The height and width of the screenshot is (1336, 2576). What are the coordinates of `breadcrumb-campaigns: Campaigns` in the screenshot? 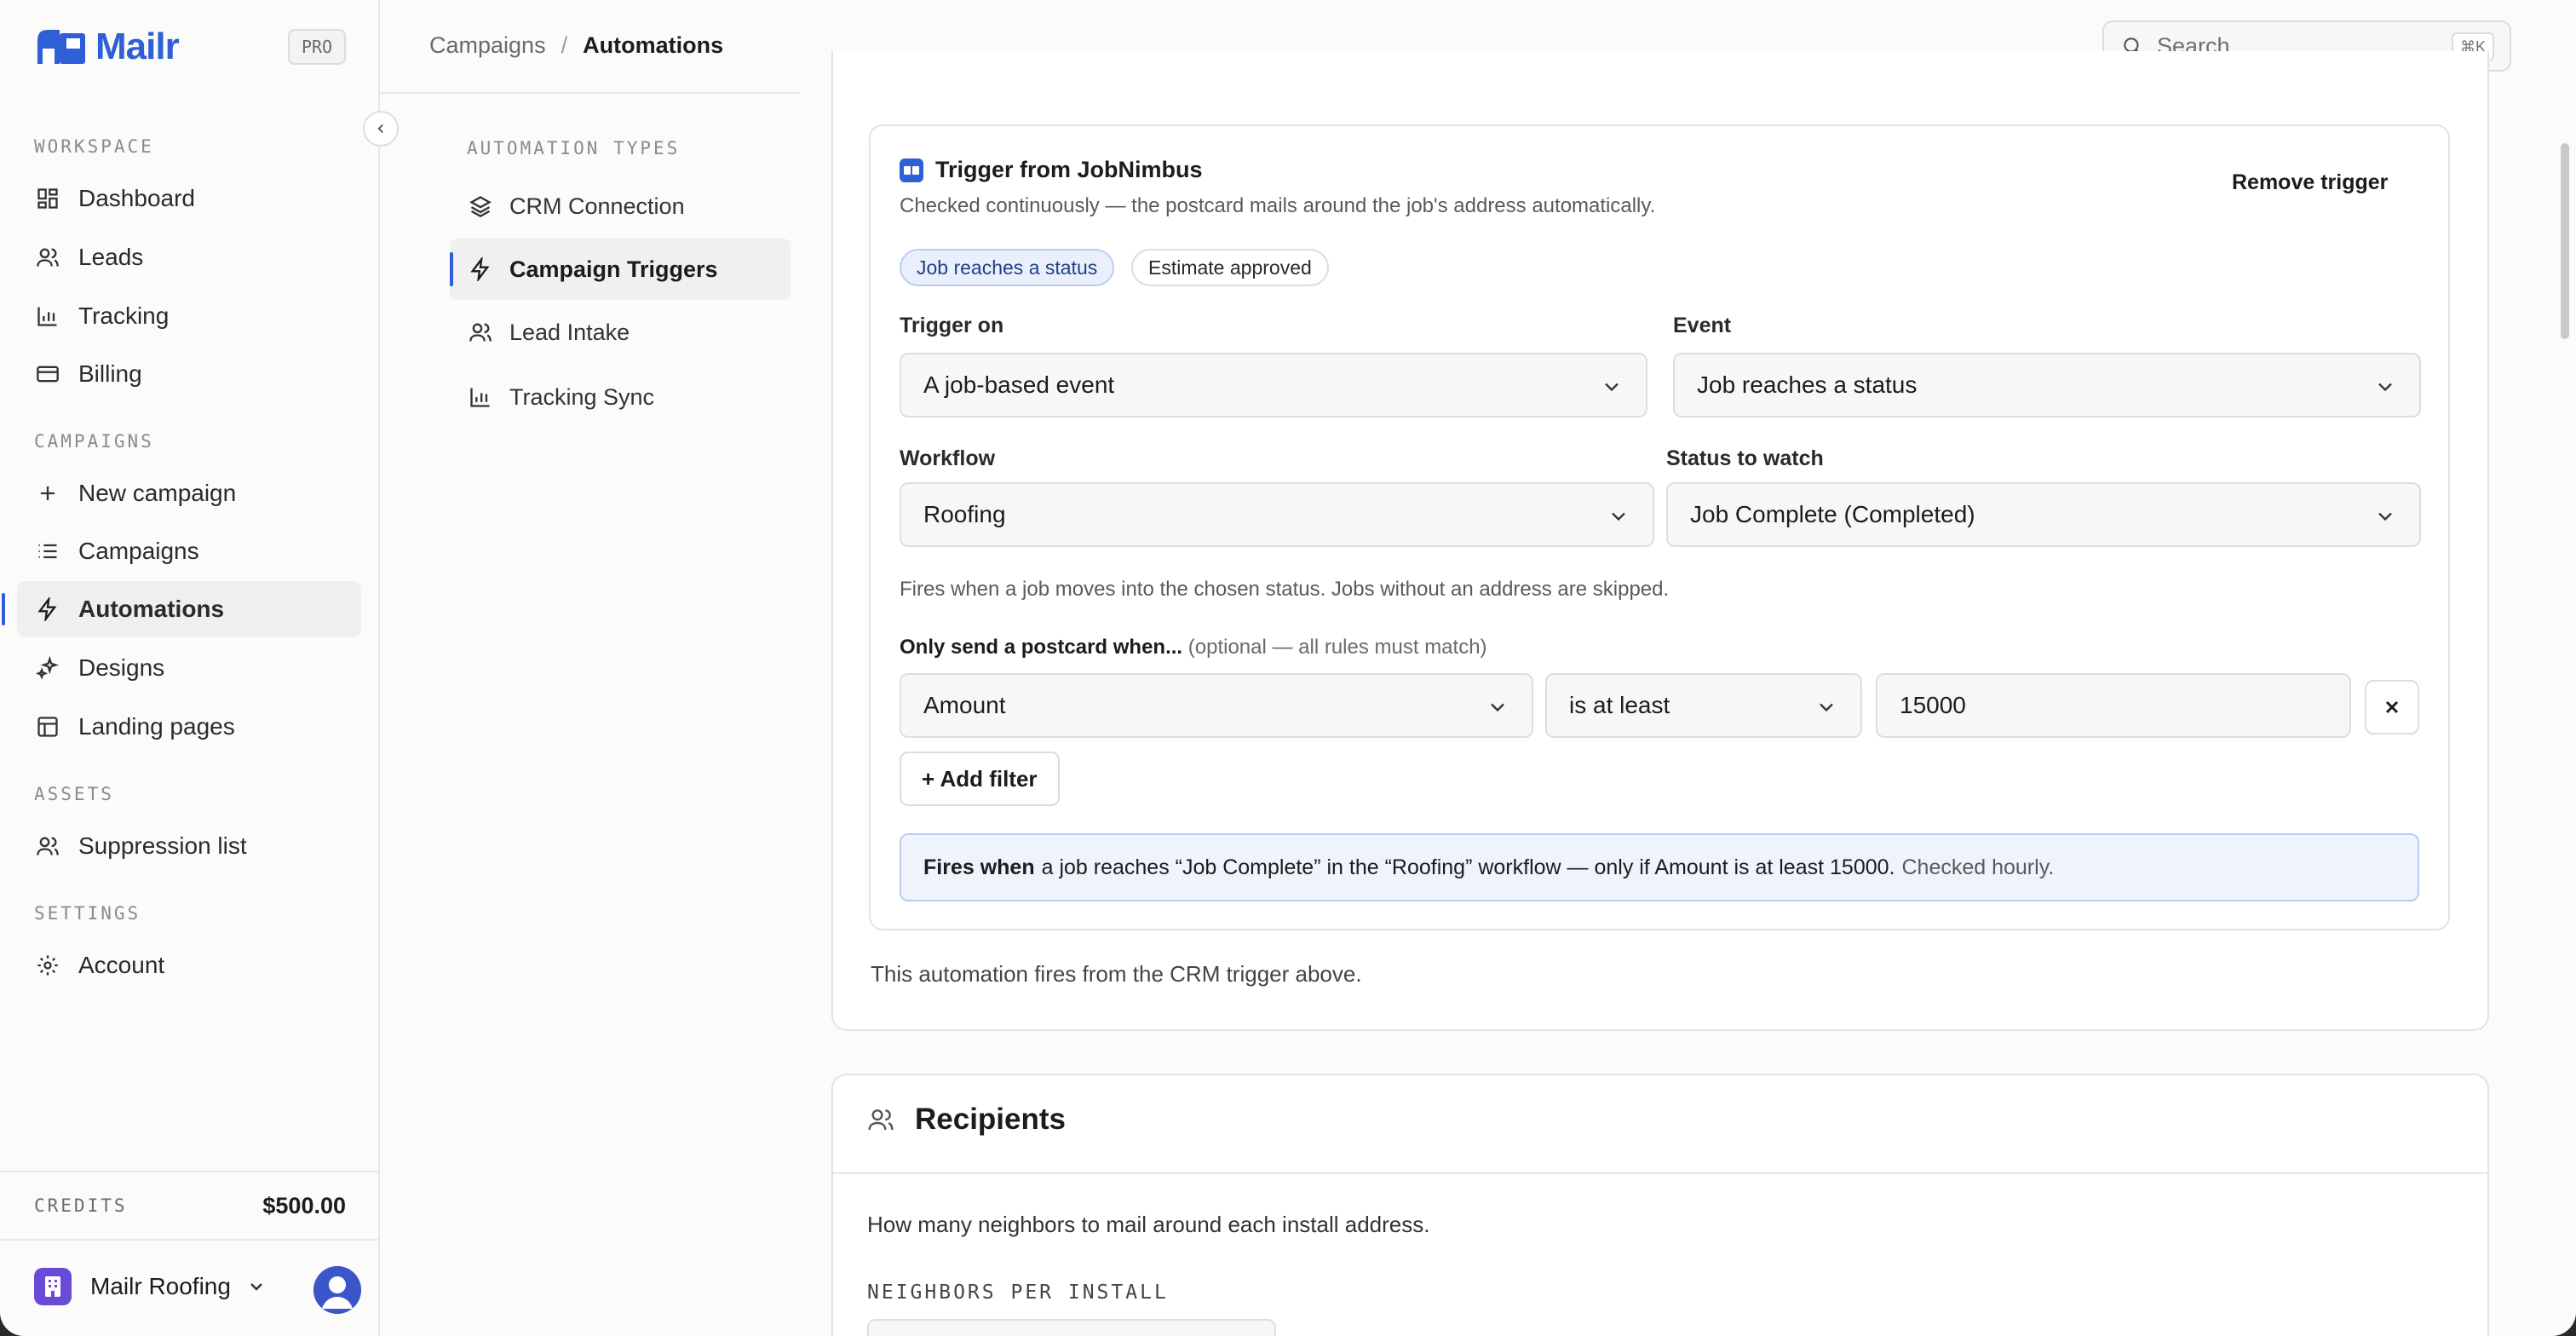 It's located at (488, 45).